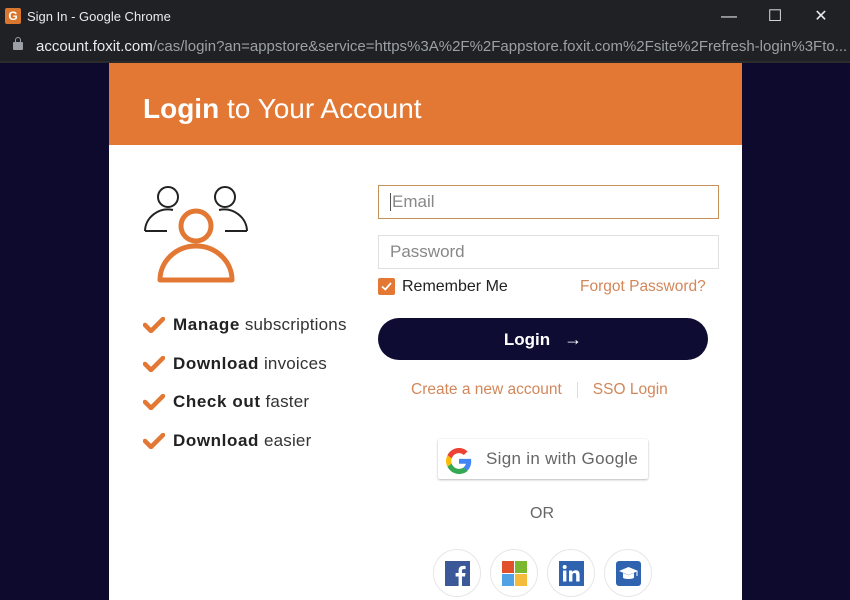 Image resolution: width=850 pixels, height=600 pixels. What do you see at coordinates (425, 104) in the screenshot?
I see `card-header: Login to Your Account` at bounding box center [425, 104].